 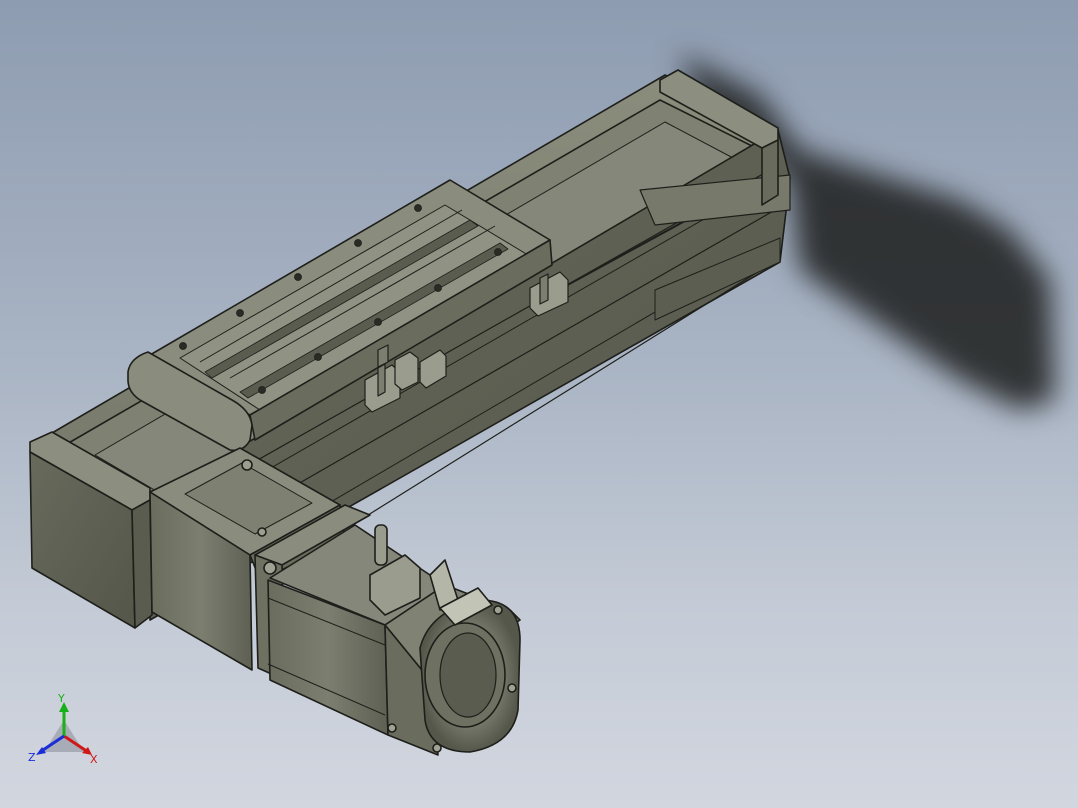 What do you see at coordinates (61, 698) in the screenshot?
I see `triad-y-label: Y` at bounding box center [61, 698].